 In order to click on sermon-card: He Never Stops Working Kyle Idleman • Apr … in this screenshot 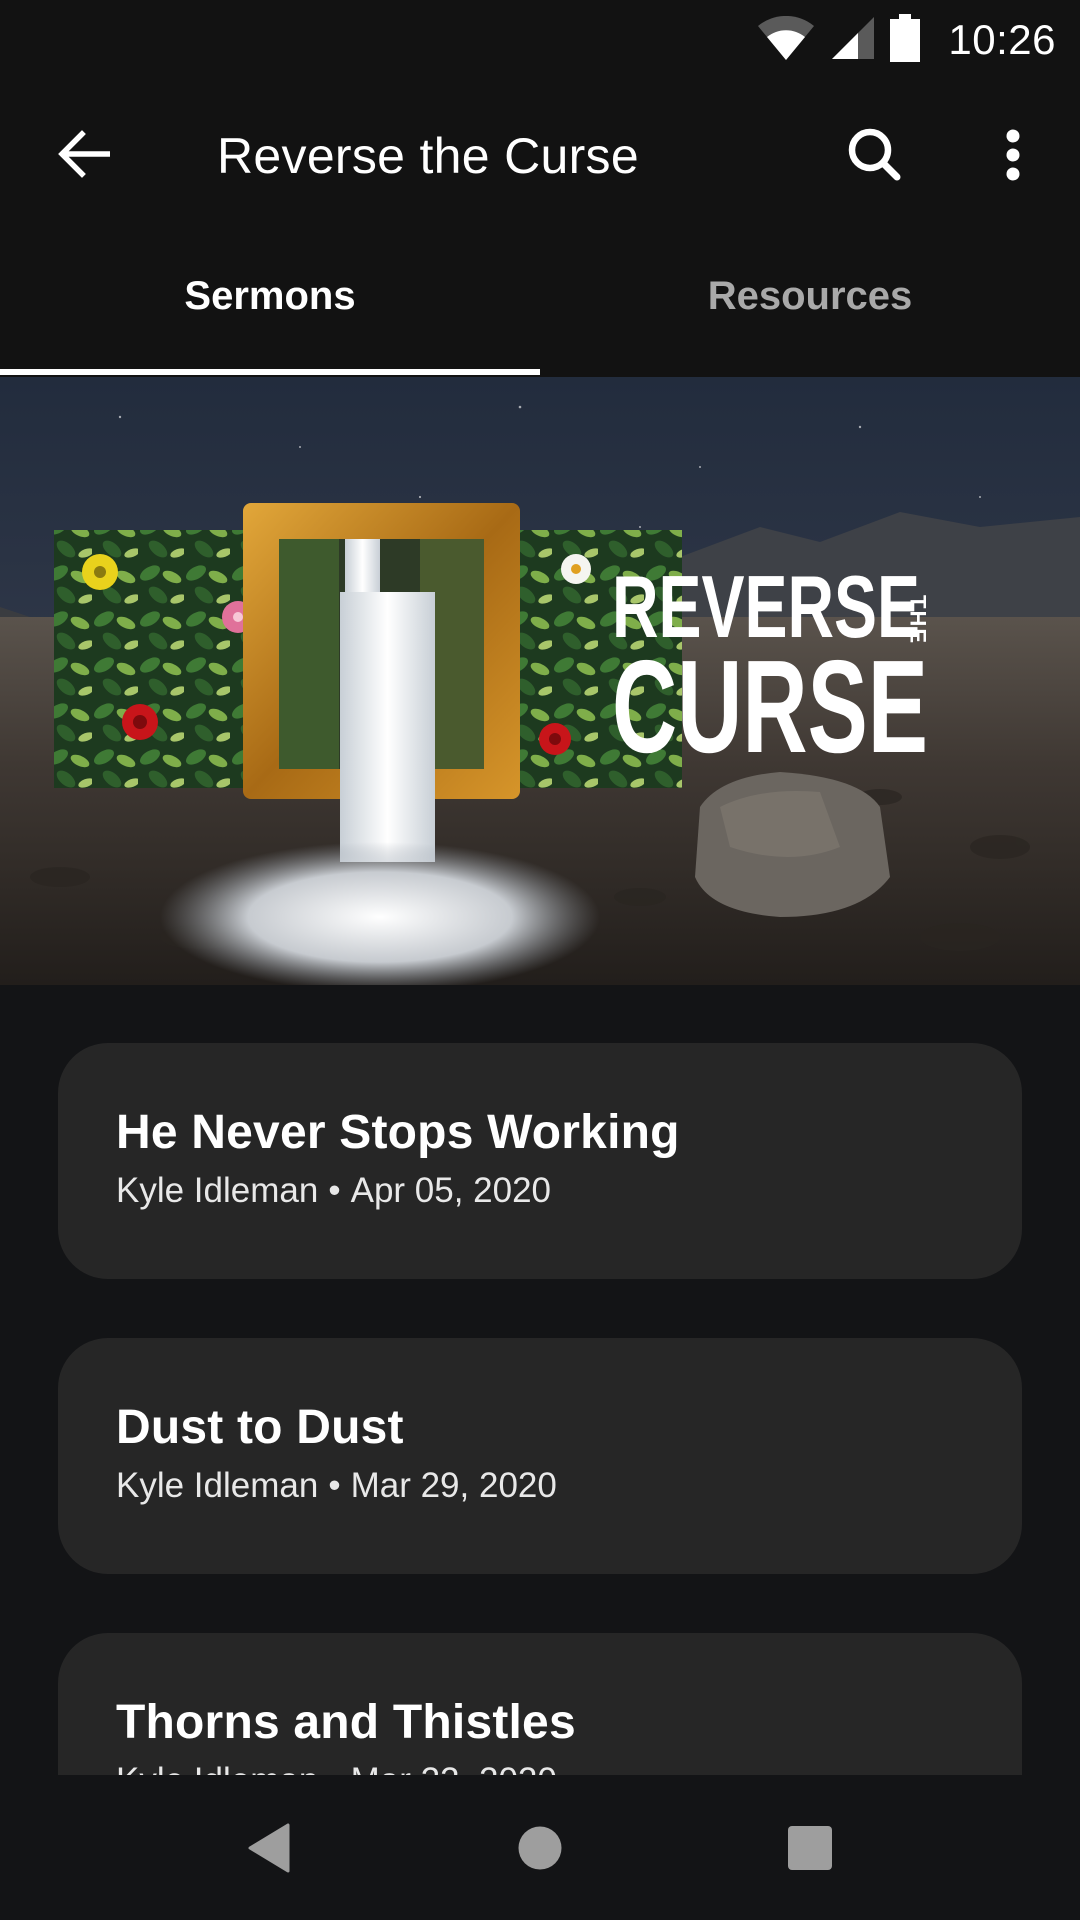, I will do `click(540, 1161)`.